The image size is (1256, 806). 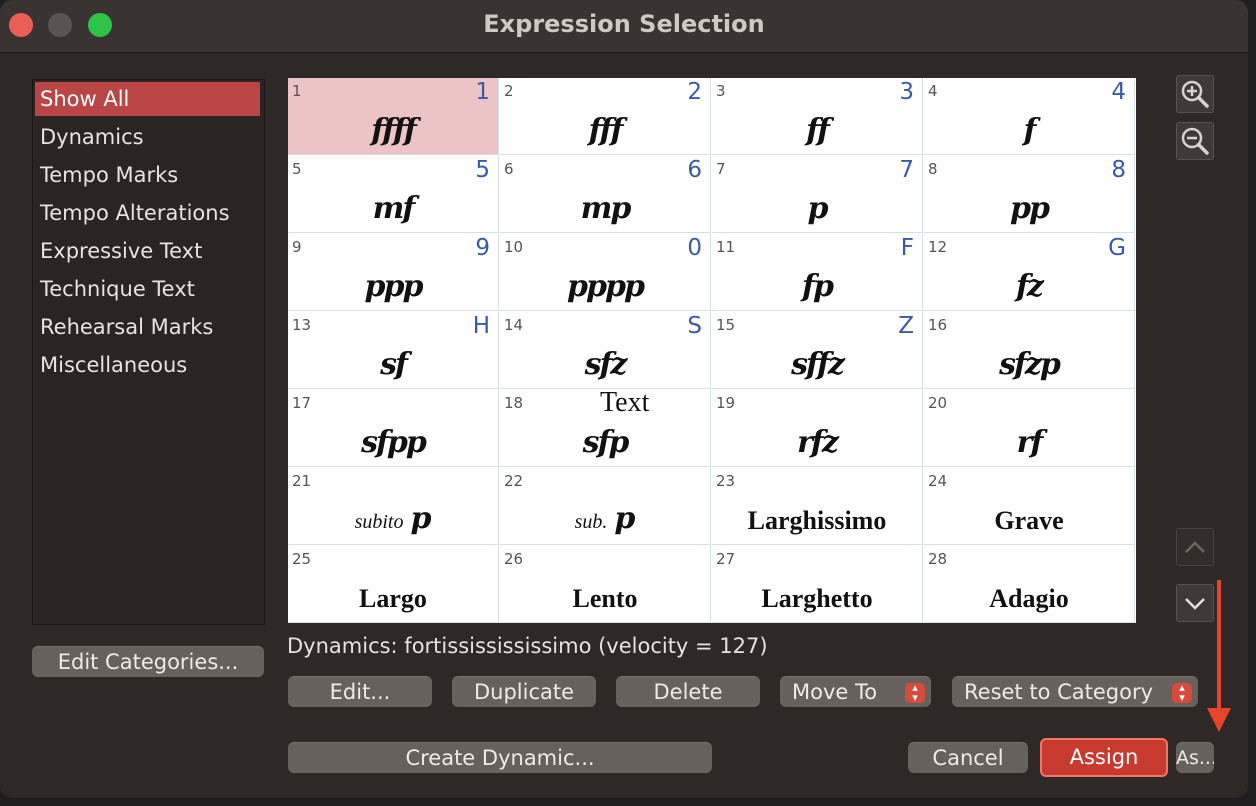 What do you see at coordinates (624, 26) in the screenshot?
I see `title-bar: Expression Selection` at bounding box center [624, 26].